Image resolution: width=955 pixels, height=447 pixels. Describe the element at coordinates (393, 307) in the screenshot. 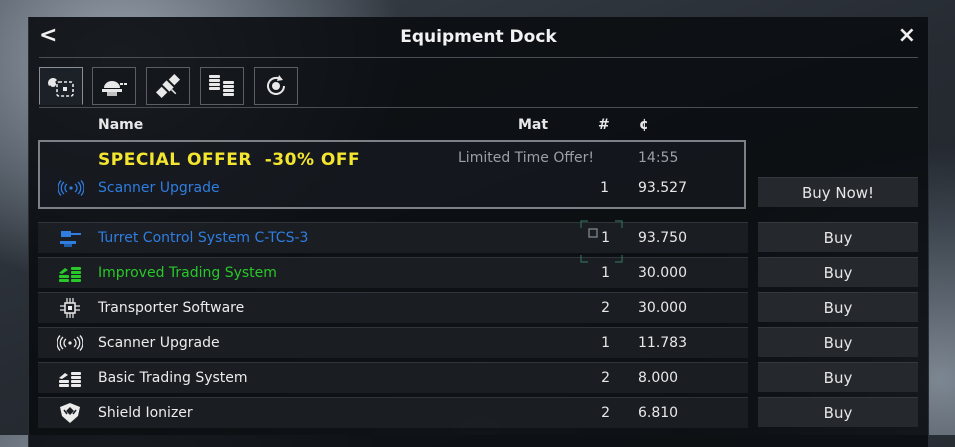

I see `item-row: Transporter Software 2 30.000` at that location.